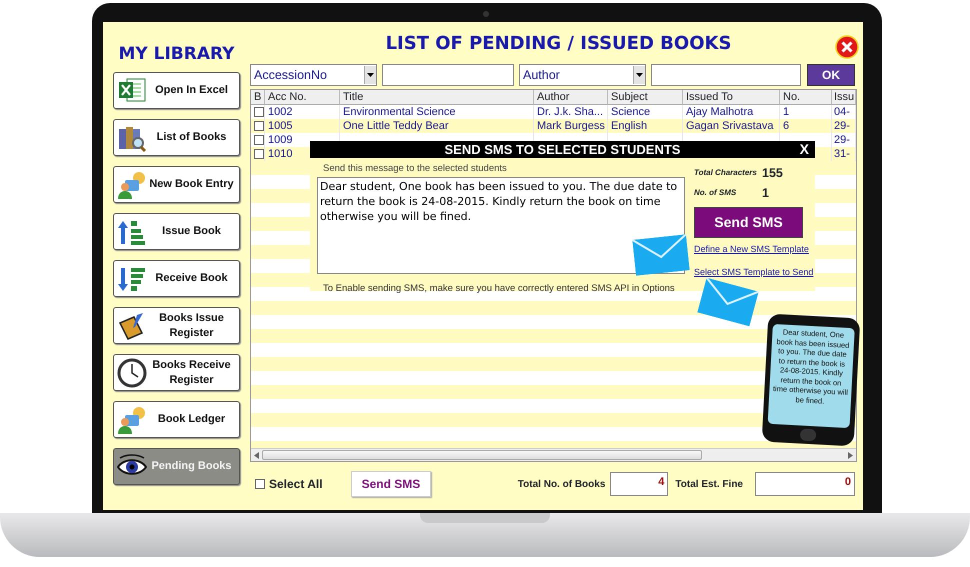 The height and width of the screenshot is (567, 970). Describe the element at coordinates (280, 140) in the screenshot. I see `table-cell: 1009` at that location.